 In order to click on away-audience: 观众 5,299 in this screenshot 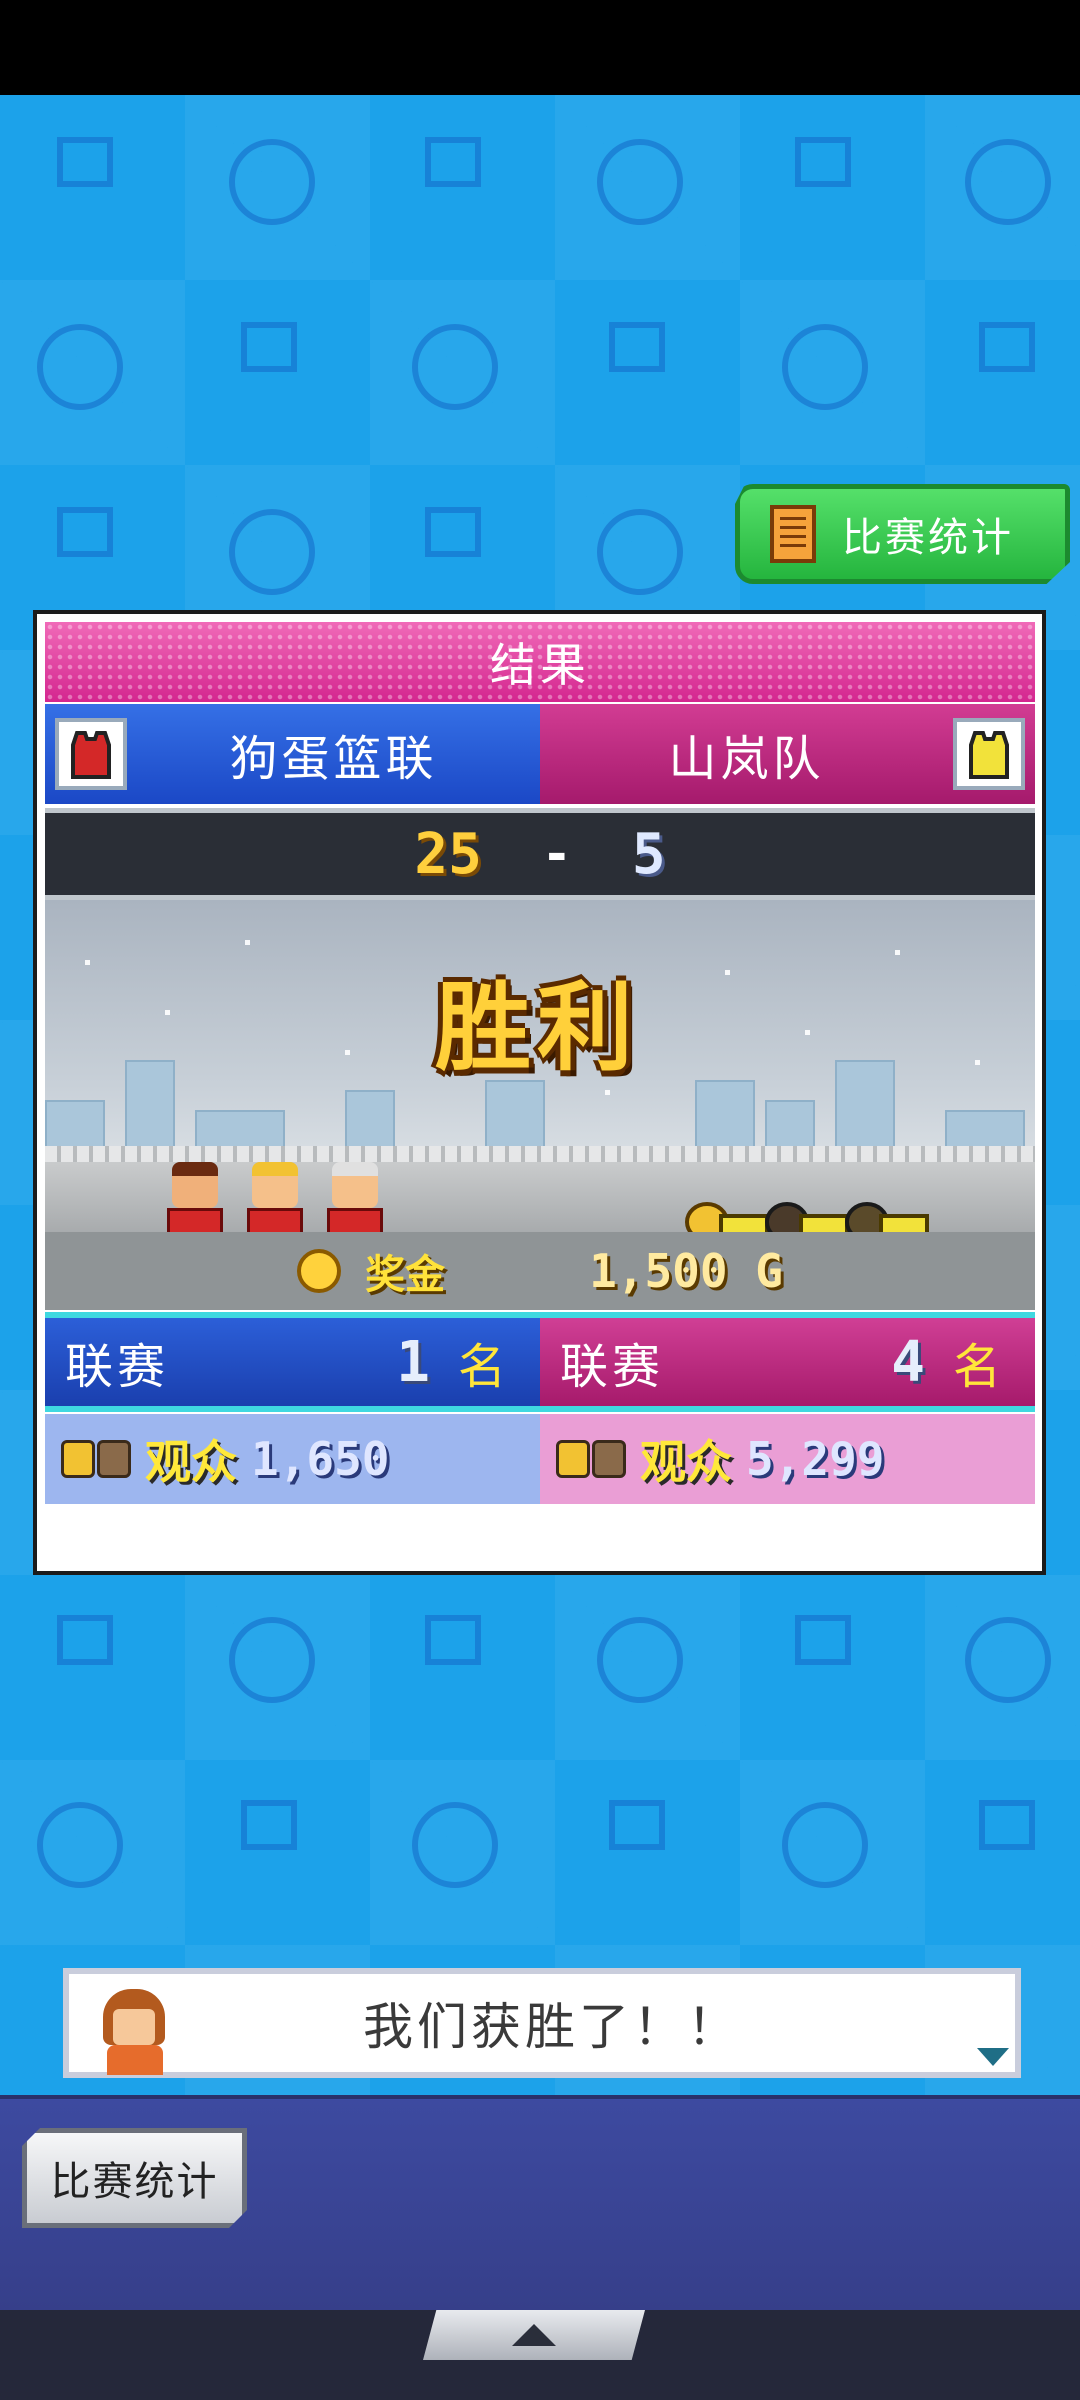, I will do `click(787, 1459)`.